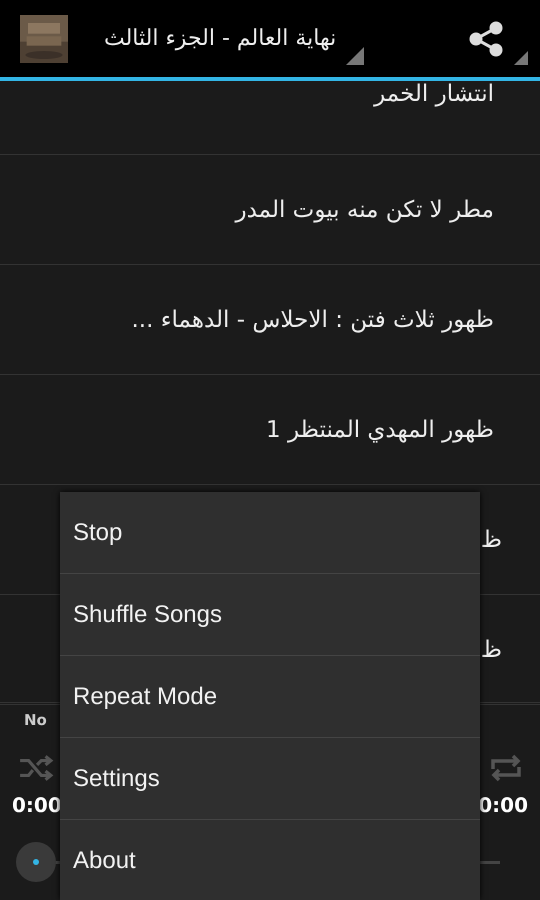  I want to click on menu-item: Repeat Mode, so click(270, 697).